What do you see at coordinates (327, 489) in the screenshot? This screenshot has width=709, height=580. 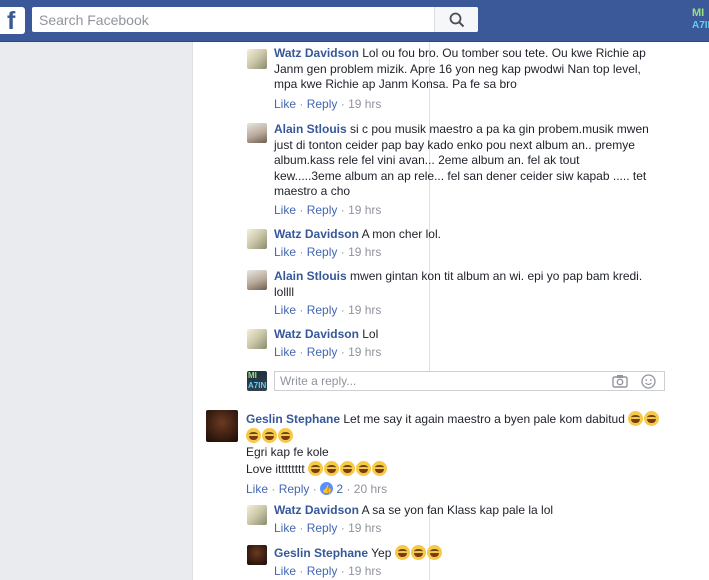 I see `like-reaction-icon` at bounding box center [327, 489].